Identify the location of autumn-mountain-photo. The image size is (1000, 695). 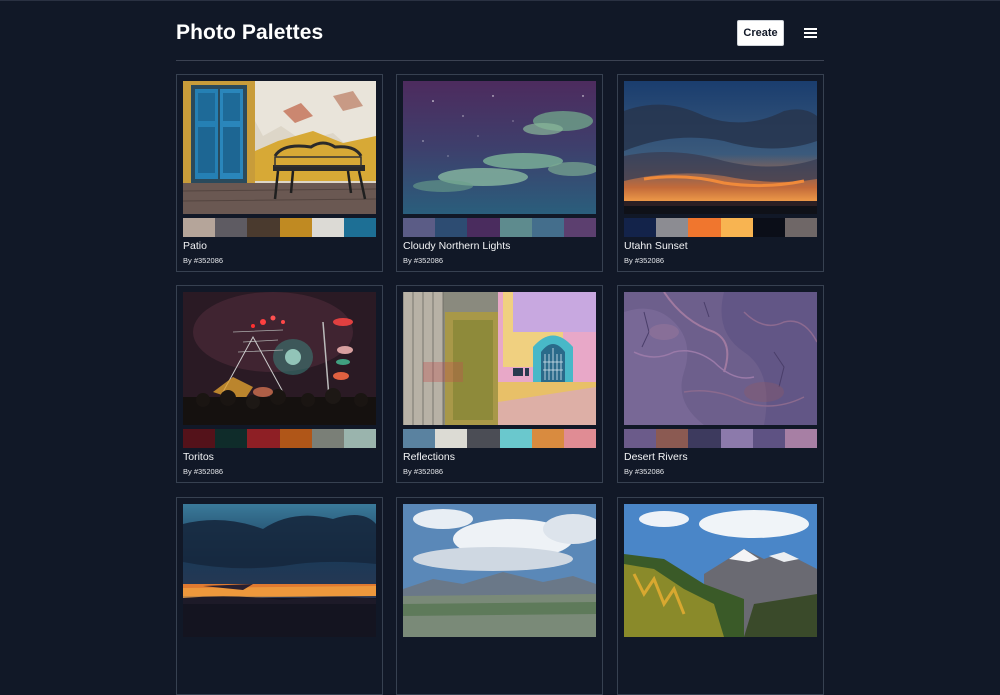
(720, 570).